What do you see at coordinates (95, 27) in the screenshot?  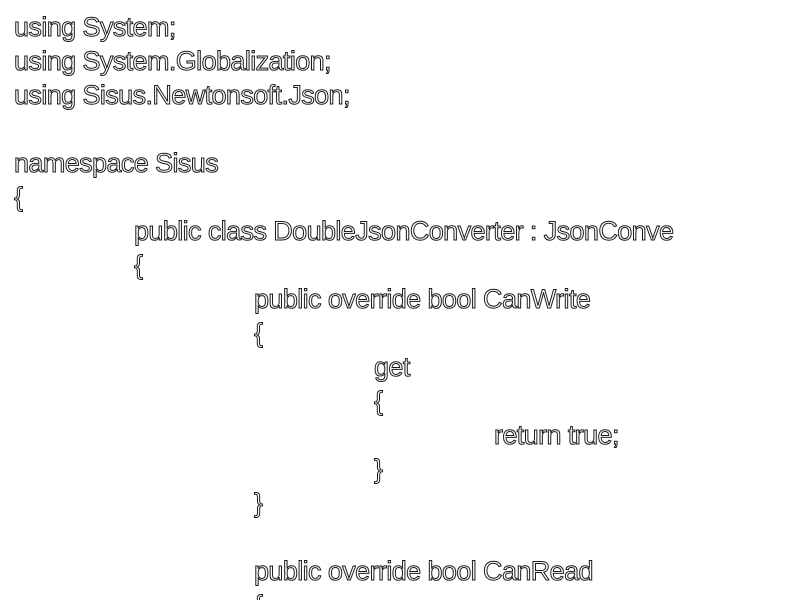 I see `code-line-using-system: using System;` at bounding box center [95, 27].